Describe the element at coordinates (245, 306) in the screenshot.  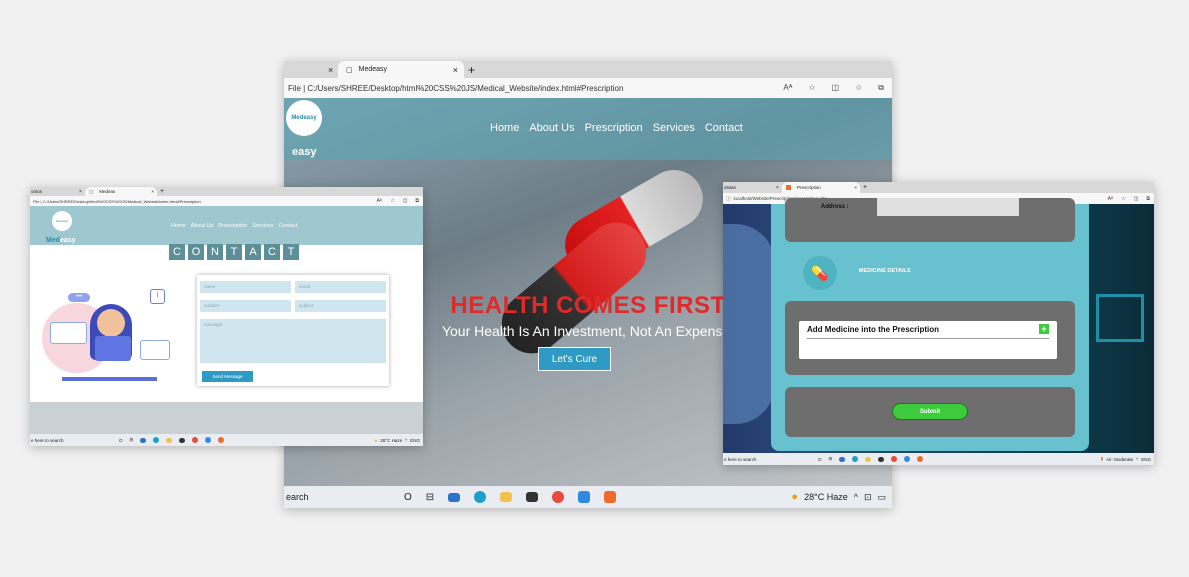
I see `number-input: number` at that location.